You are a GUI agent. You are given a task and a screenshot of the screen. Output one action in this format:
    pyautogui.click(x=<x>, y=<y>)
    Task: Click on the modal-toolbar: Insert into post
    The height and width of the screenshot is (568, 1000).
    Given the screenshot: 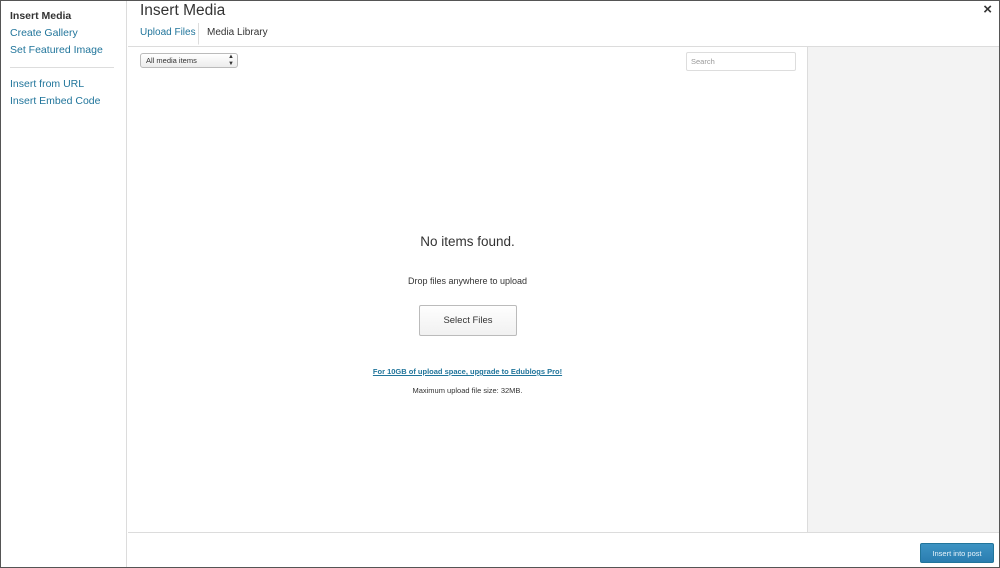 What is the action you would take?
    pyautogui.click(x=563, y=549)
    